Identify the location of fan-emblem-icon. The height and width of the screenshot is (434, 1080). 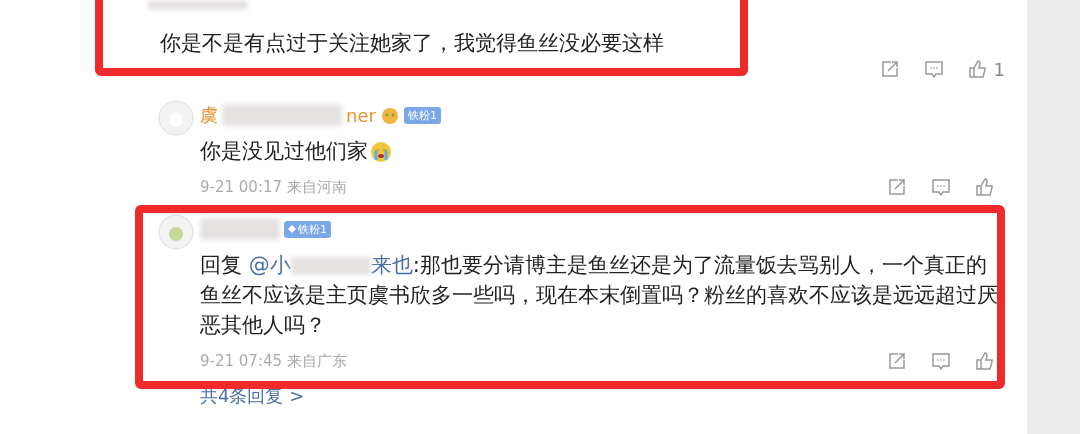
(389, 115).